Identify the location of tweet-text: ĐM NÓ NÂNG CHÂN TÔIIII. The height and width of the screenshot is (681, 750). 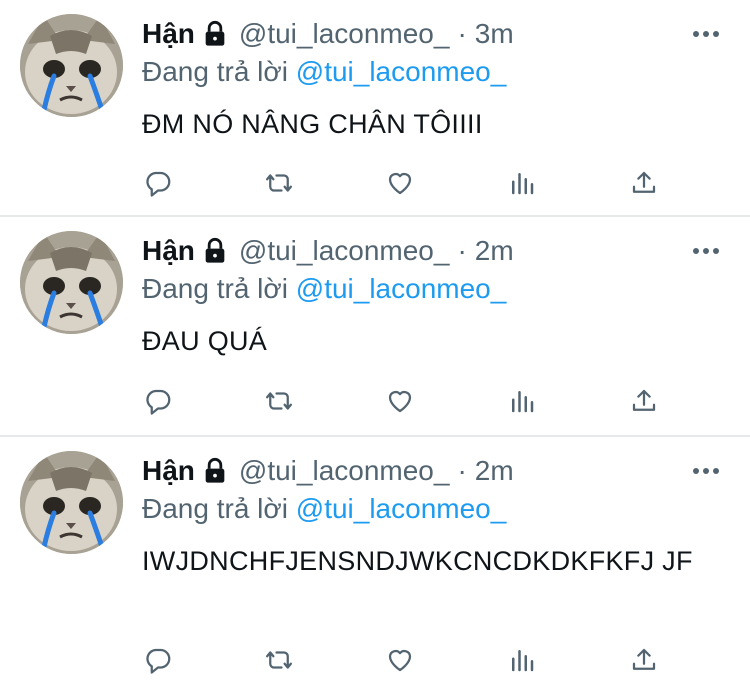
(312, 124).